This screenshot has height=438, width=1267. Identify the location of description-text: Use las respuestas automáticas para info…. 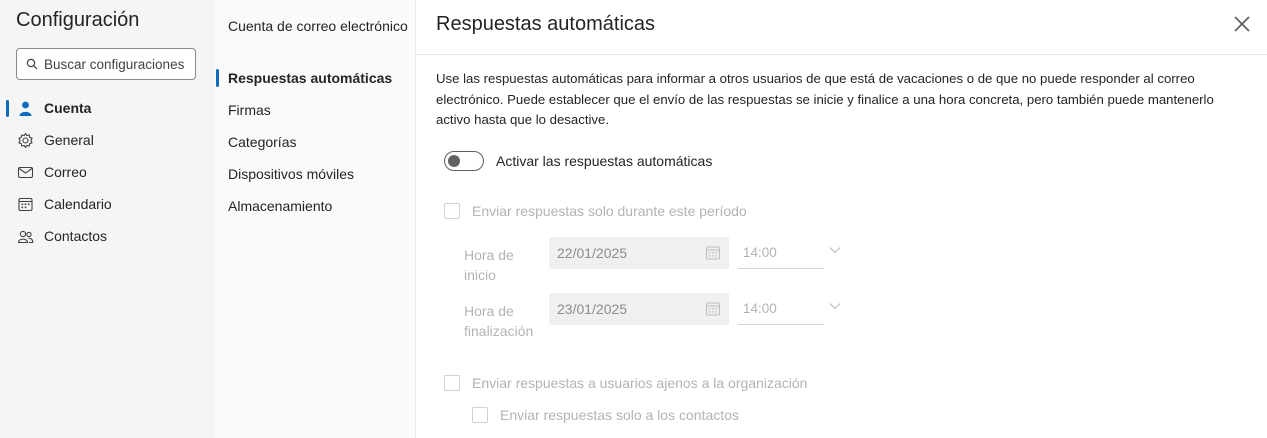
(825, 99).